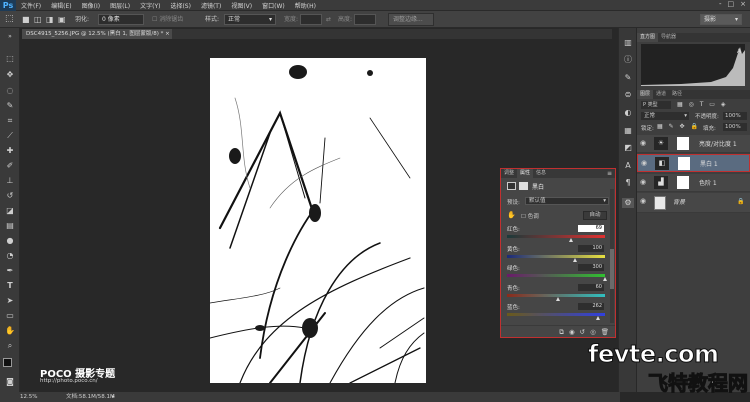  I want to click on tab-adjustments: 调整, so click(509, 173).